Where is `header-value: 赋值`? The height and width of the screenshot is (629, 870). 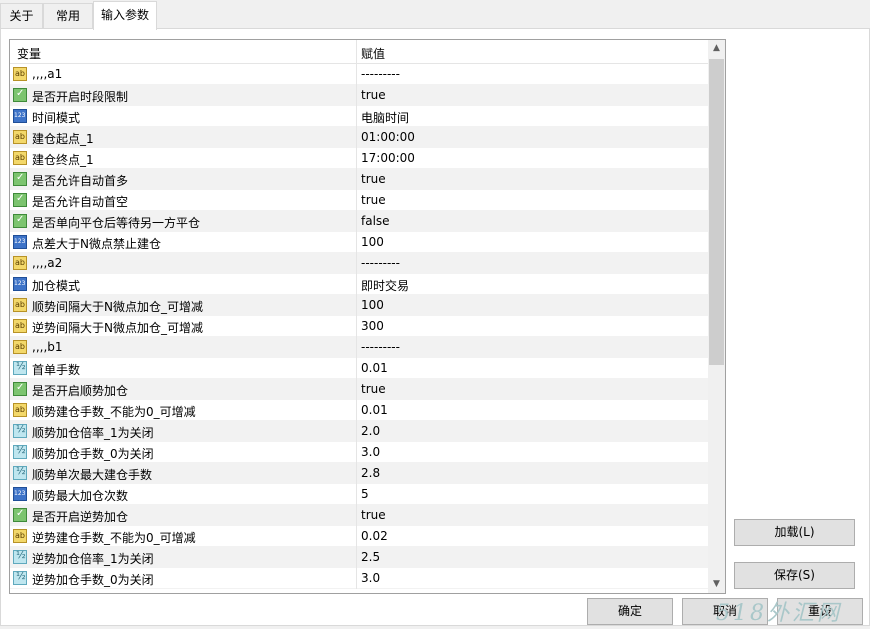
header-value: 赋值 is located at coordinates (373, 53).